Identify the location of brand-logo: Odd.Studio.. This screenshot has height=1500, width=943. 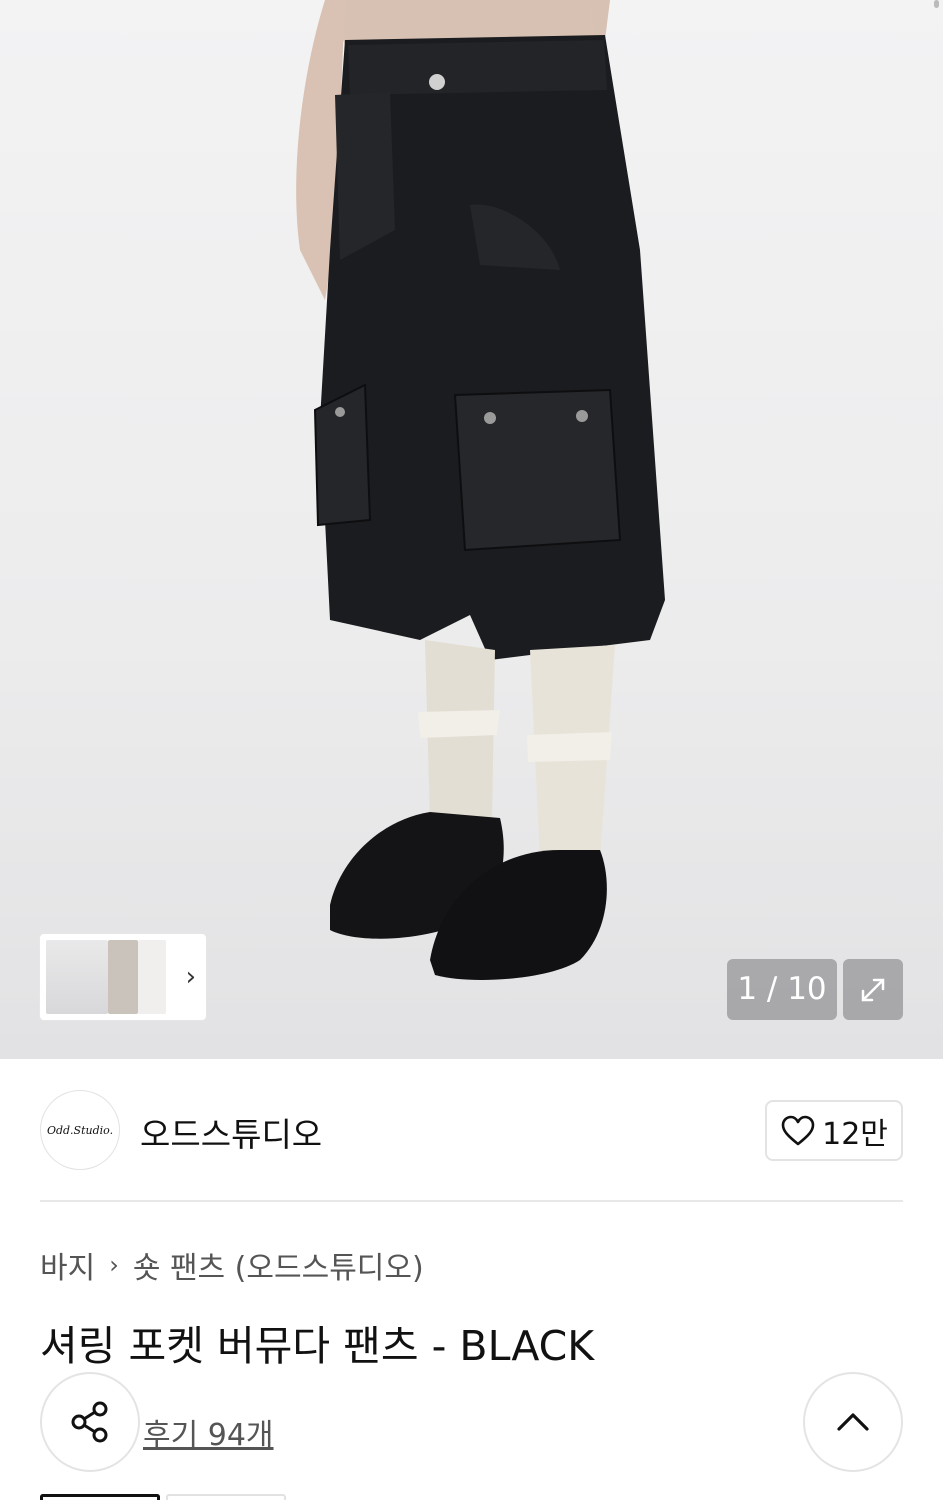
(80, 1130).